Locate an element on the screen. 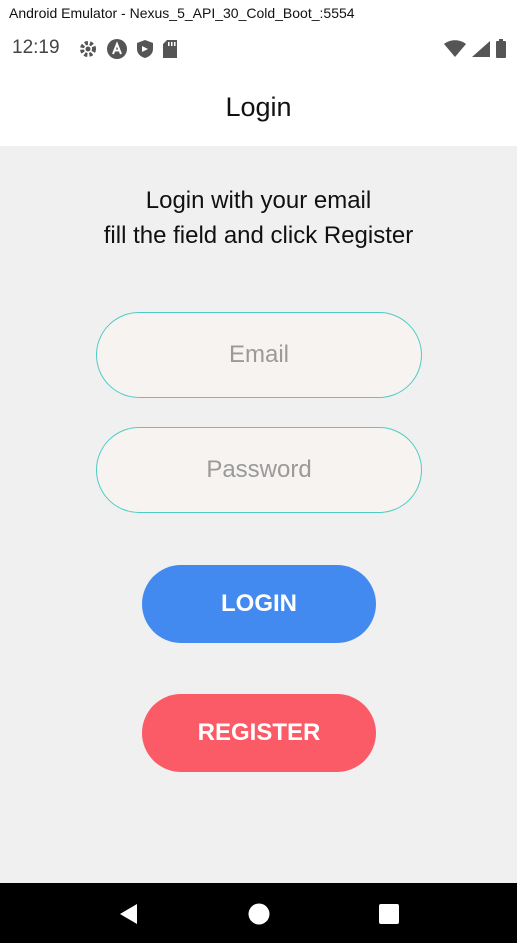  back-icon is located at coordinates (129, 914).